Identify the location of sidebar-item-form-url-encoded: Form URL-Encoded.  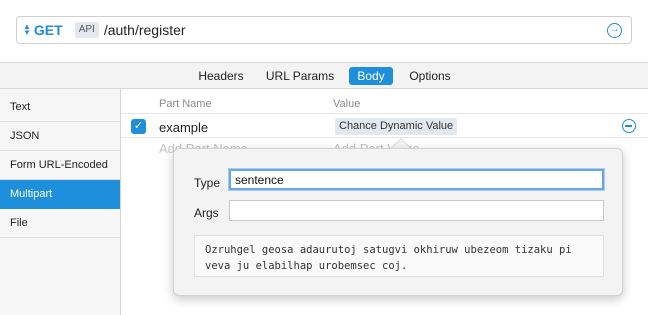
(60, 165).